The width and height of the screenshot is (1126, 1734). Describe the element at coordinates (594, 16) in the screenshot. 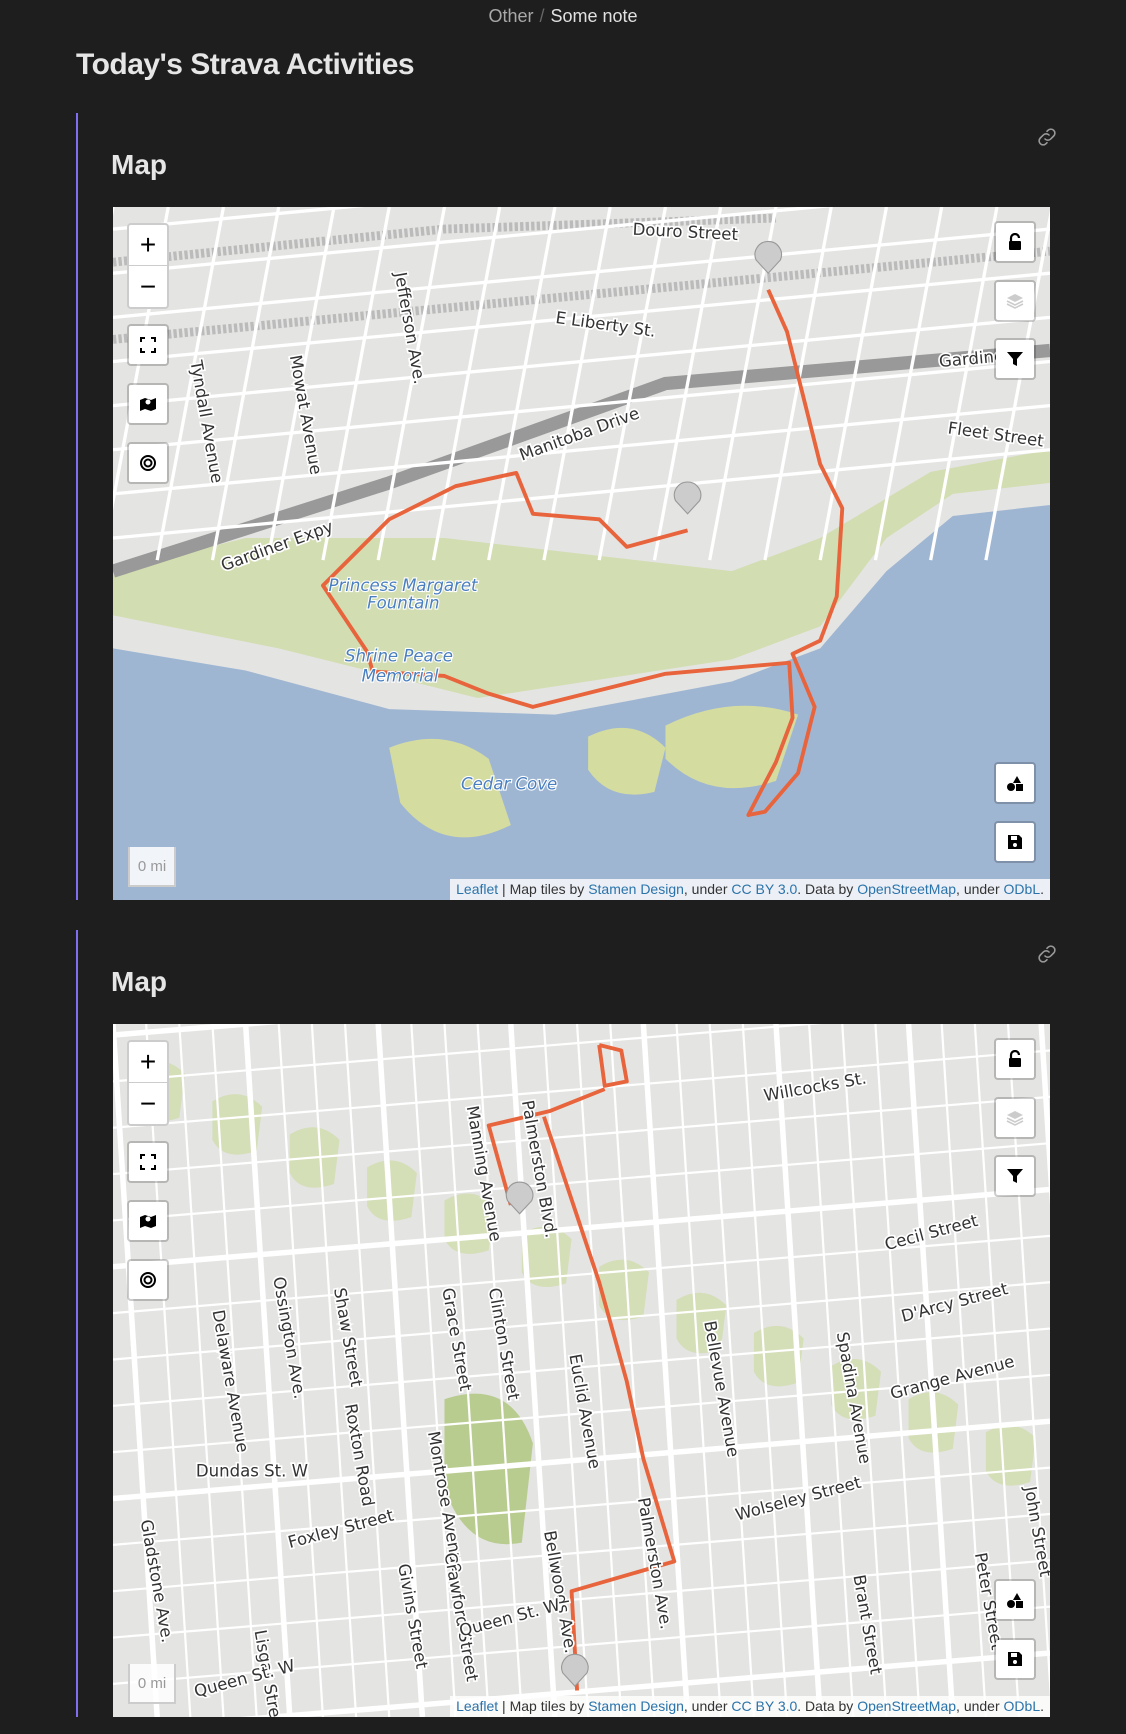

I see `breadcrumb-current: Some note` at that location.